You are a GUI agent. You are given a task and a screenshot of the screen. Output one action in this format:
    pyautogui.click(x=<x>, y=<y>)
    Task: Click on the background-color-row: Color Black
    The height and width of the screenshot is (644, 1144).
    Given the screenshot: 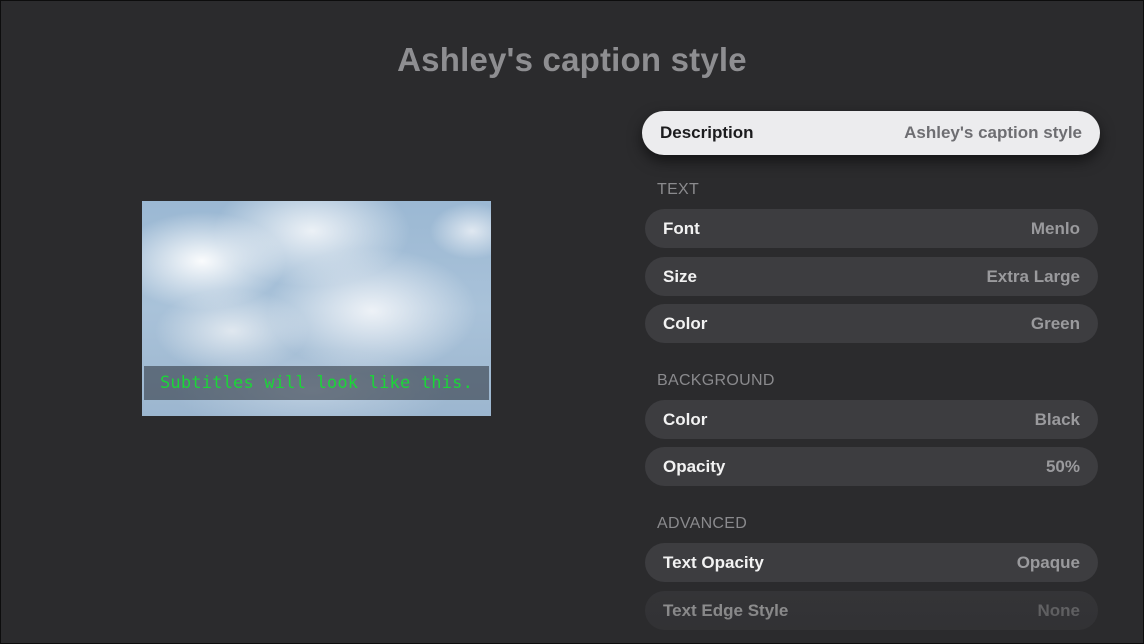 What is the action you would take?
    pyautogui.click(x=871, y=419)
    